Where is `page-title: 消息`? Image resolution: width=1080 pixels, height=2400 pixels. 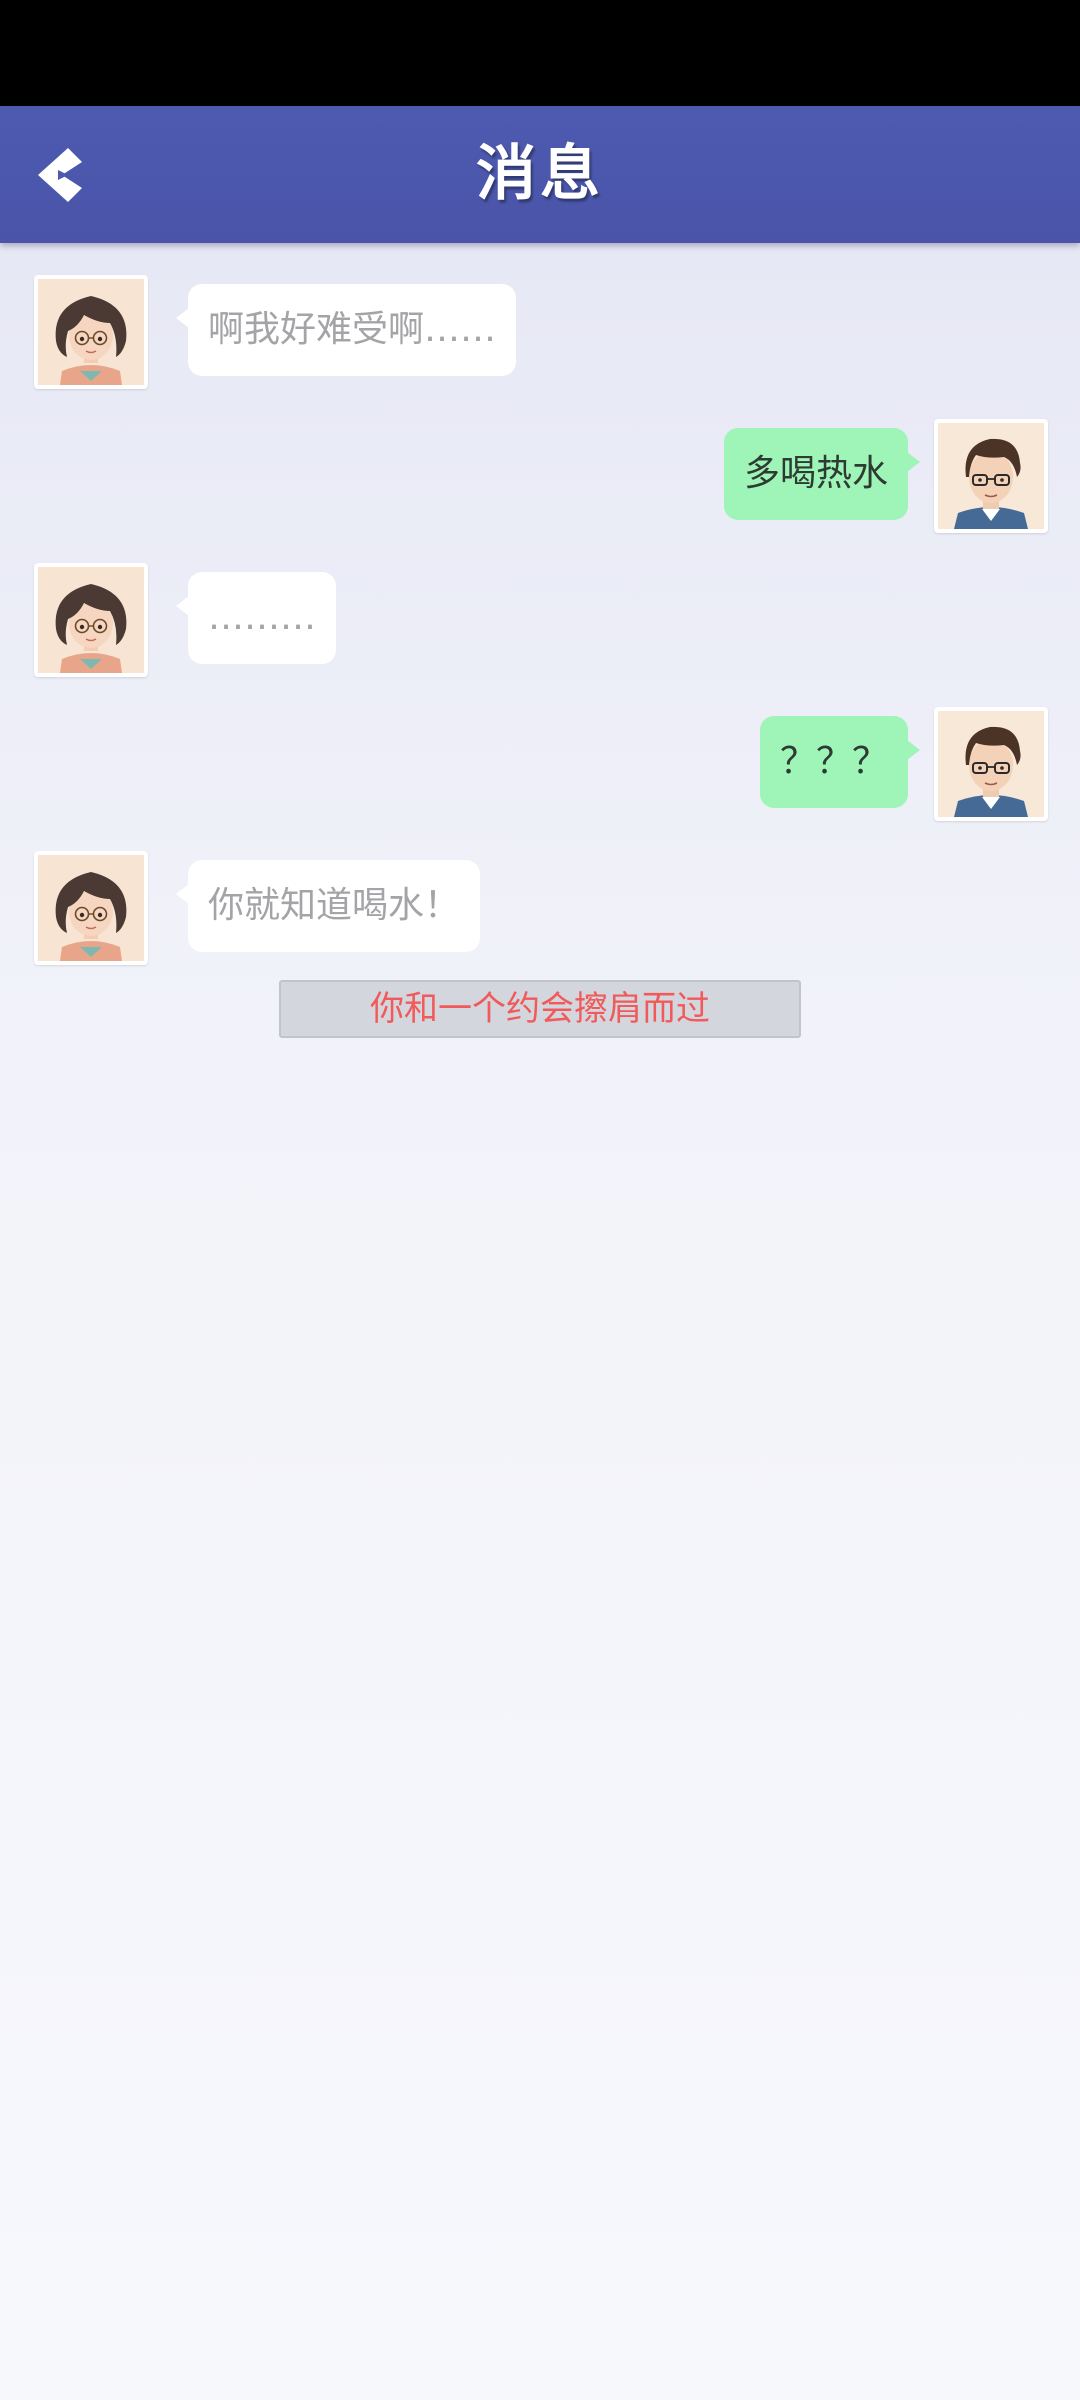
page-title: 消息 is located at coordinates (540, 174).